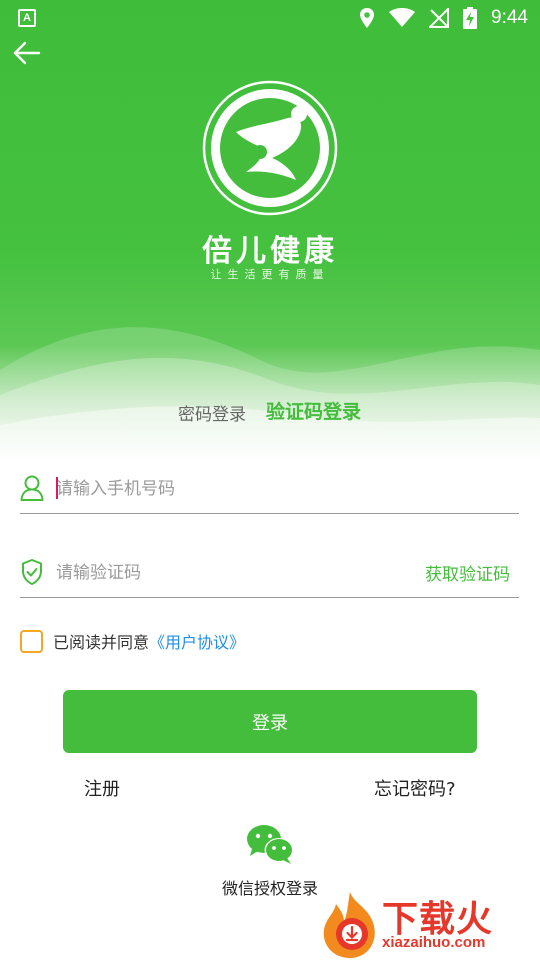  What do you see at coordinates (270, 251) in the screenshot?
I see `brand-name: 倍儿健康` at bounding box center [270, 251].